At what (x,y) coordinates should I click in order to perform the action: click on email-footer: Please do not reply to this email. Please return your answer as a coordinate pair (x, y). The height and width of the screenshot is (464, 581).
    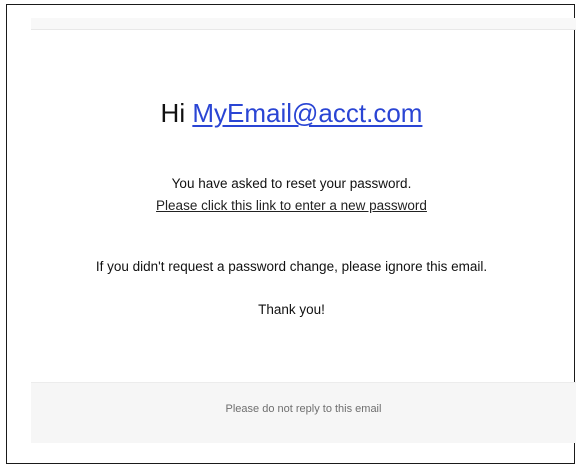
    Looking at the image, I should click on (303, 412).